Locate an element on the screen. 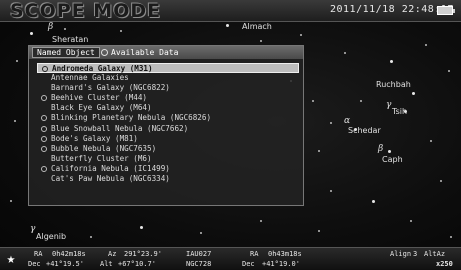 The height and width of the screenshot is (270, 461). object-list-item: Blinking Planetary Nebula (NGC6826) is located at coordinates (168, 118).